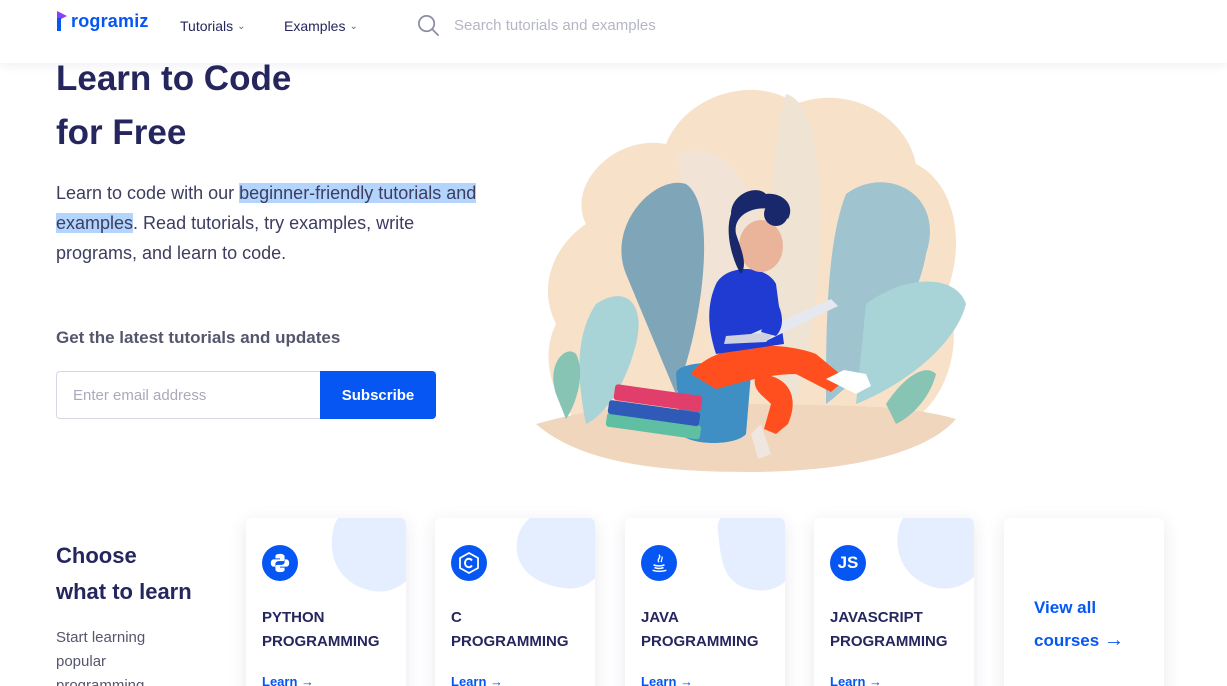 The width and height of the screenshot is (1227, 686). What do you see at coordinates (604, 25) in the screenshot?
I see `search-input` at bounding box center [604, 25].